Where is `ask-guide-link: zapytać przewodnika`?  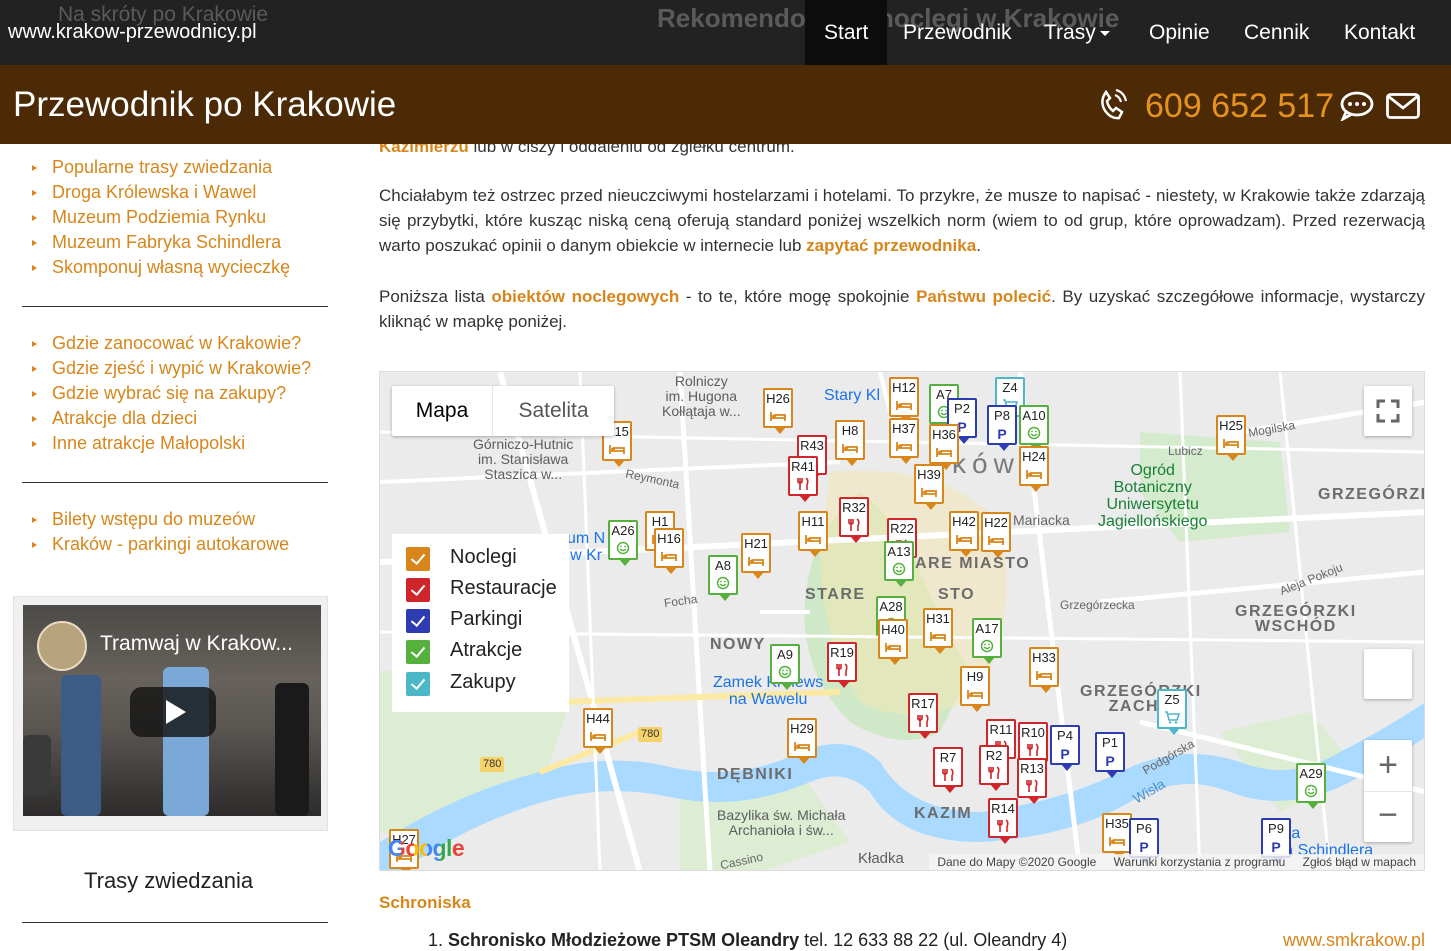
ask-guide-link: zapytać przewodnika is located at coordinates (891, 245).